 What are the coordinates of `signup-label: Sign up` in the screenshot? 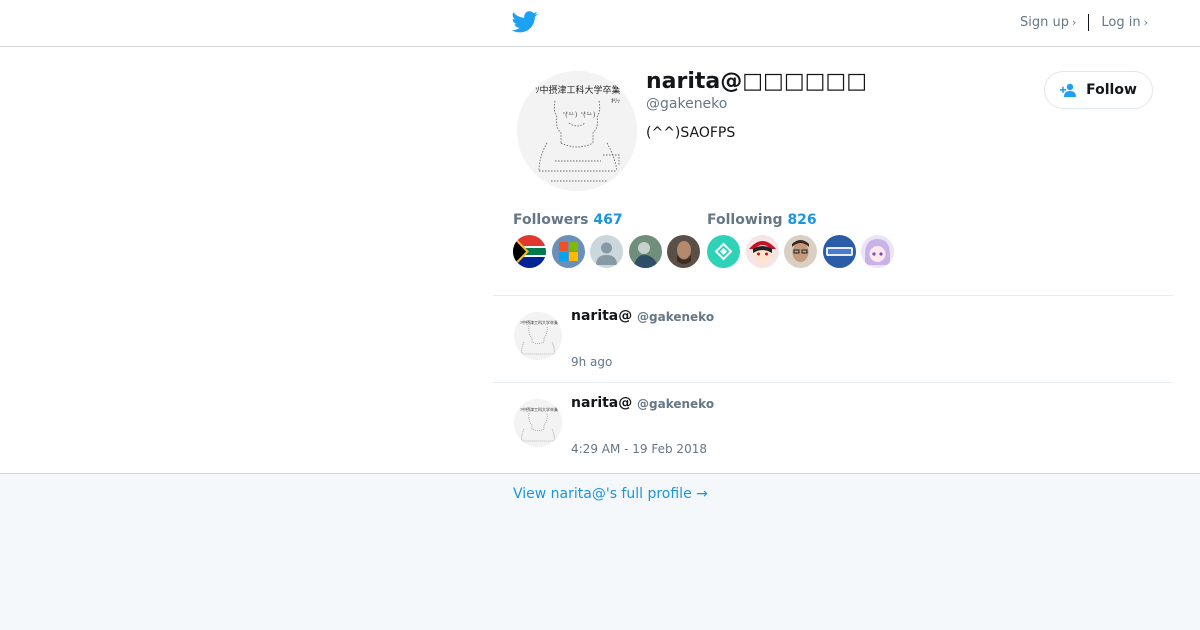 It's located at (1044, 22).